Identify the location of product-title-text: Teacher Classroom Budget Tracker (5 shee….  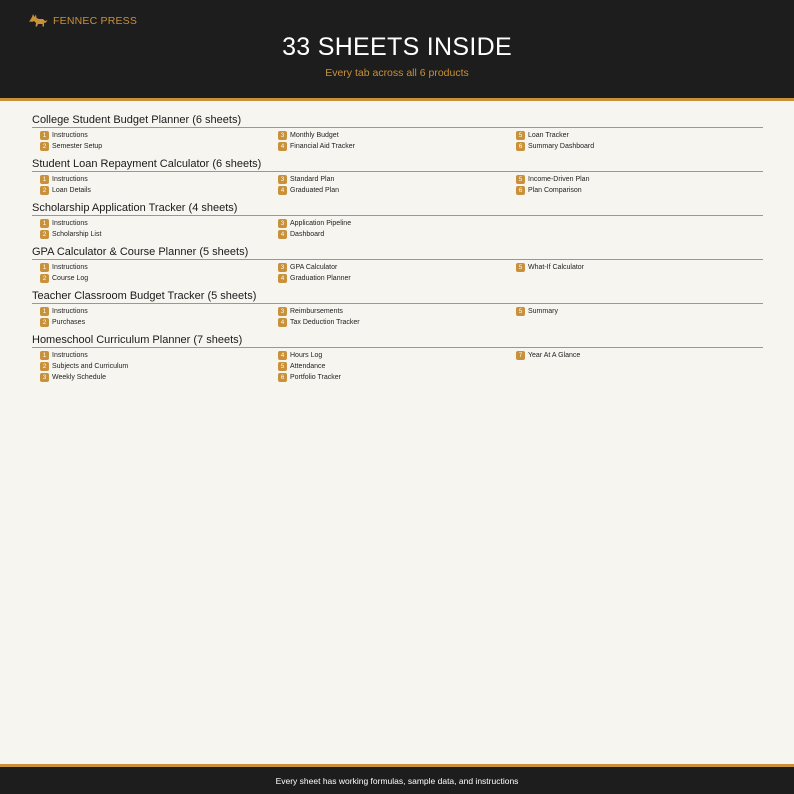
(144, 296).